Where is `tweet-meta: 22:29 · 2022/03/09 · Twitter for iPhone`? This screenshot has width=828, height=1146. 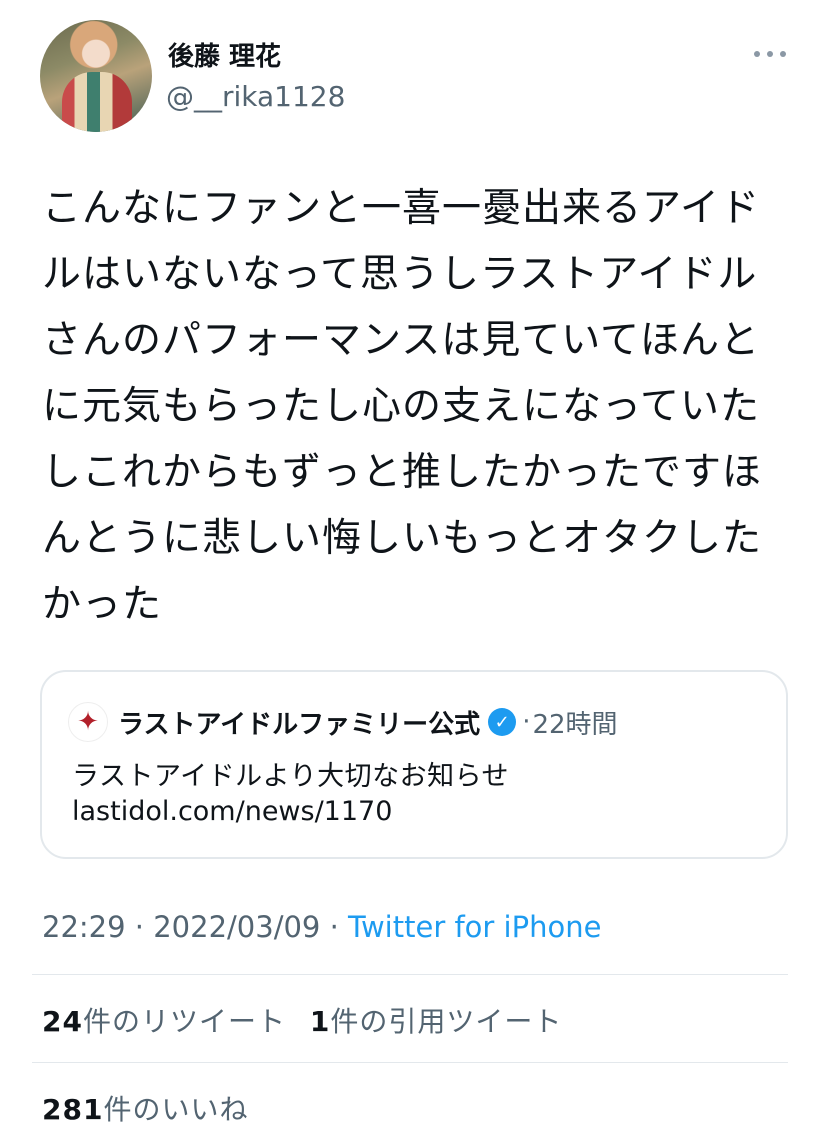
tweet-meta: 22:29 · 2022/03/09 · Twitter for iPhone is located at coordinates (321, 927).